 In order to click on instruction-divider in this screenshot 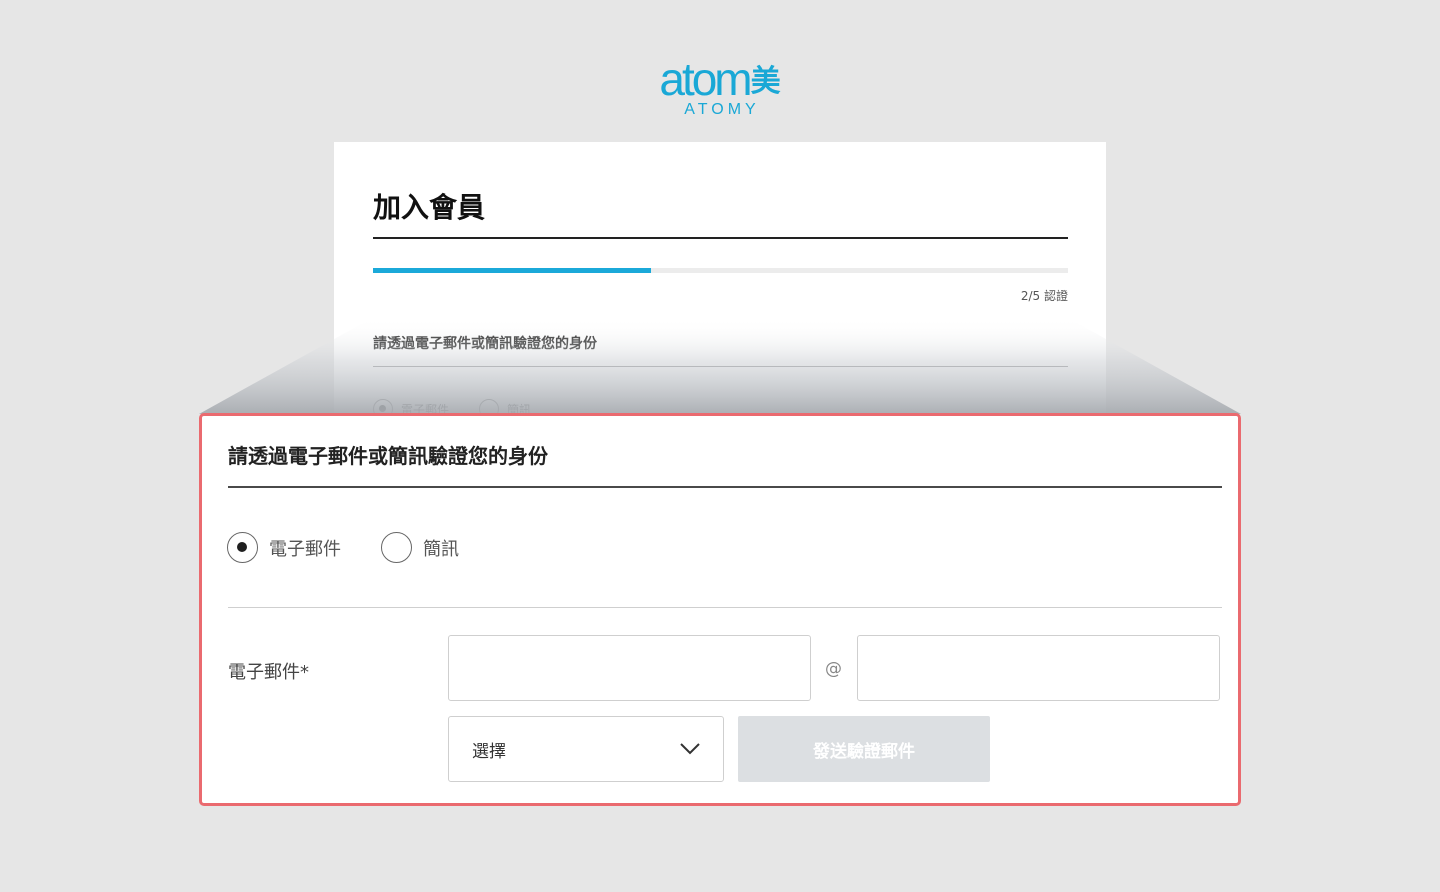, I will do `click(720, 366)`.